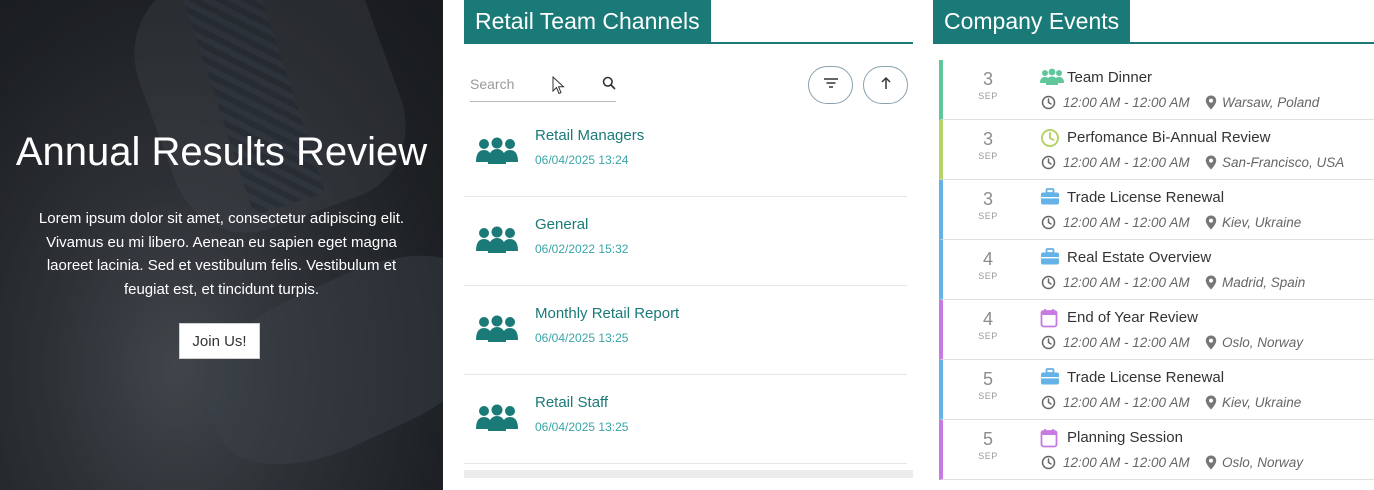 Image resolution: width=1374 pixels, height=490 pixels. I want to click on arrow-up-icon, so click(886, 85).